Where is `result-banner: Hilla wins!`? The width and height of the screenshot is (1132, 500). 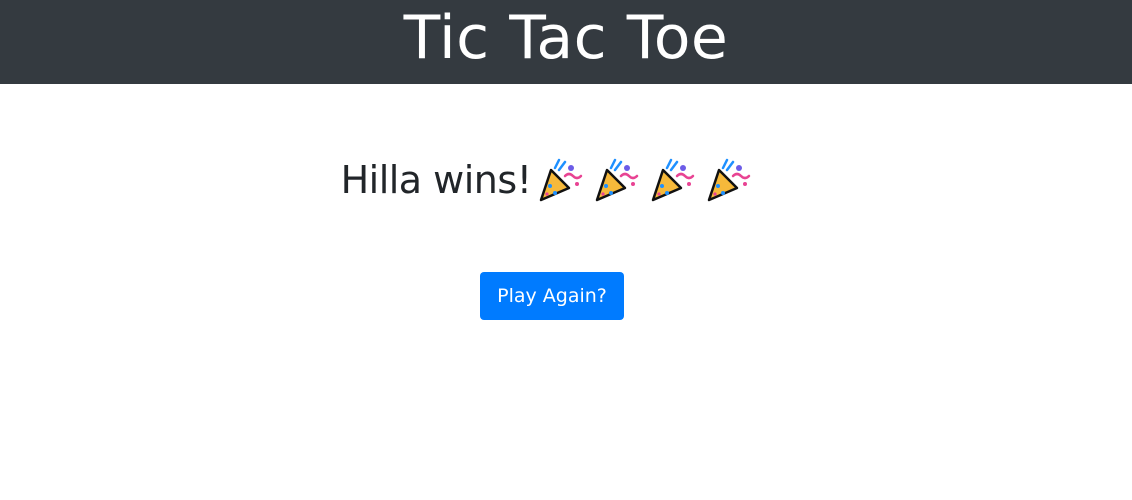 result-banner: Hilla wins! is located at coordinates (550, 180).